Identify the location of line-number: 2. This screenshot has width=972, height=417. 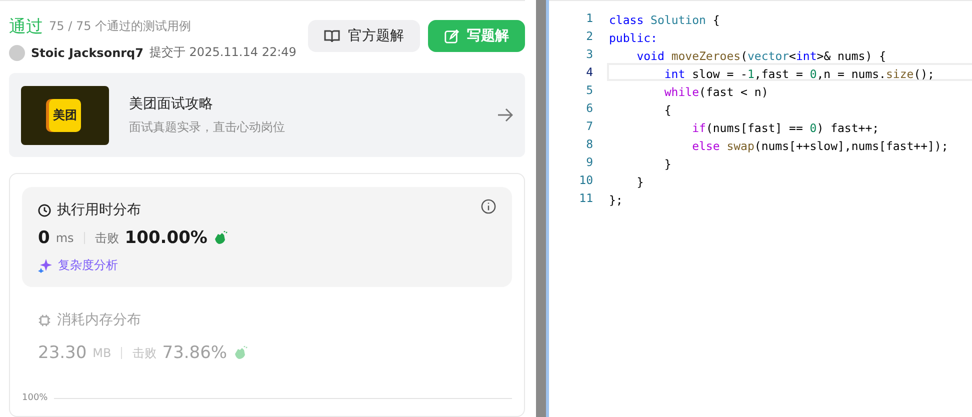
(589, 36).